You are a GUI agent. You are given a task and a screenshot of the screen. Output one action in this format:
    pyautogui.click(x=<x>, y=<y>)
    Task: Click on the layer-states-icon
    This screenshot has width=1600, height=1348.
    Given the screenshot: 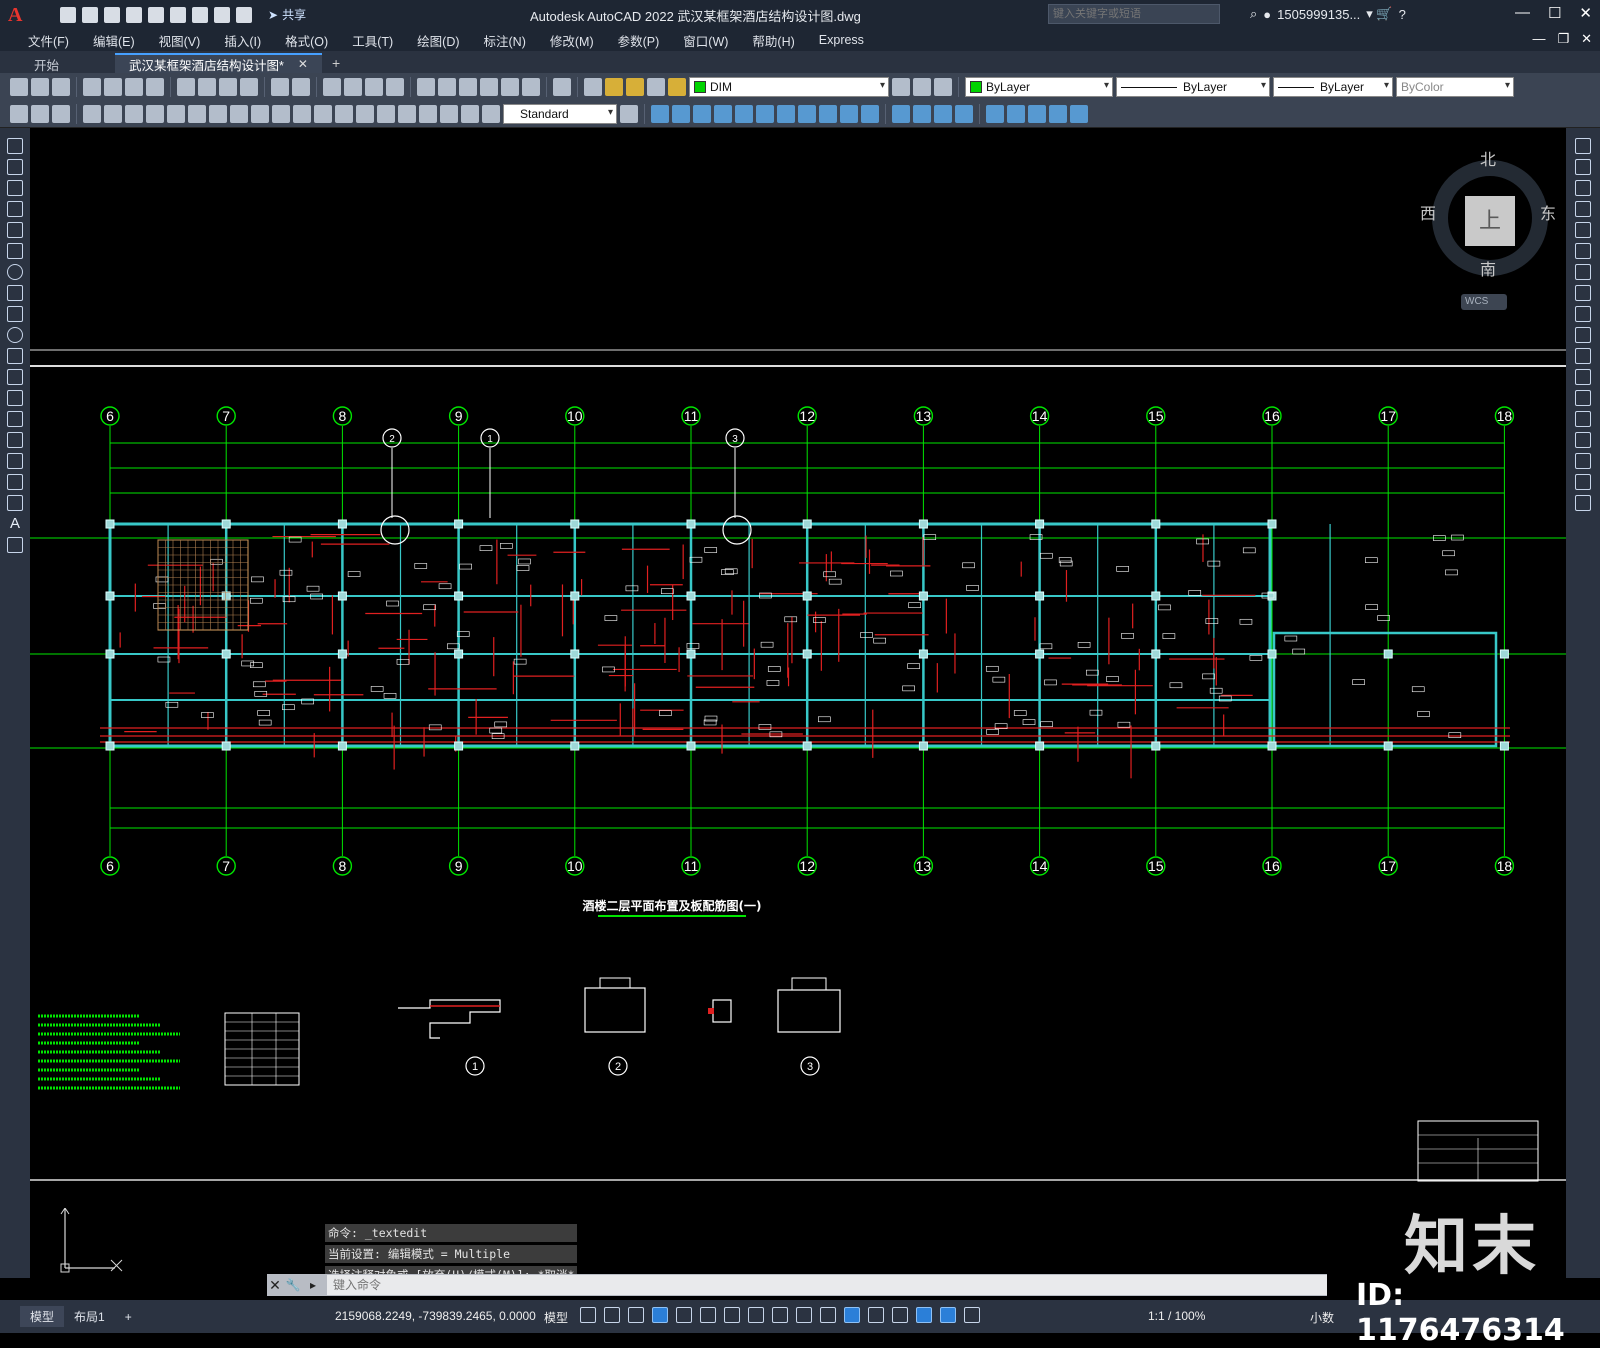 What is the action you would take?
    pyautogui.click(x=943, y=87)
    